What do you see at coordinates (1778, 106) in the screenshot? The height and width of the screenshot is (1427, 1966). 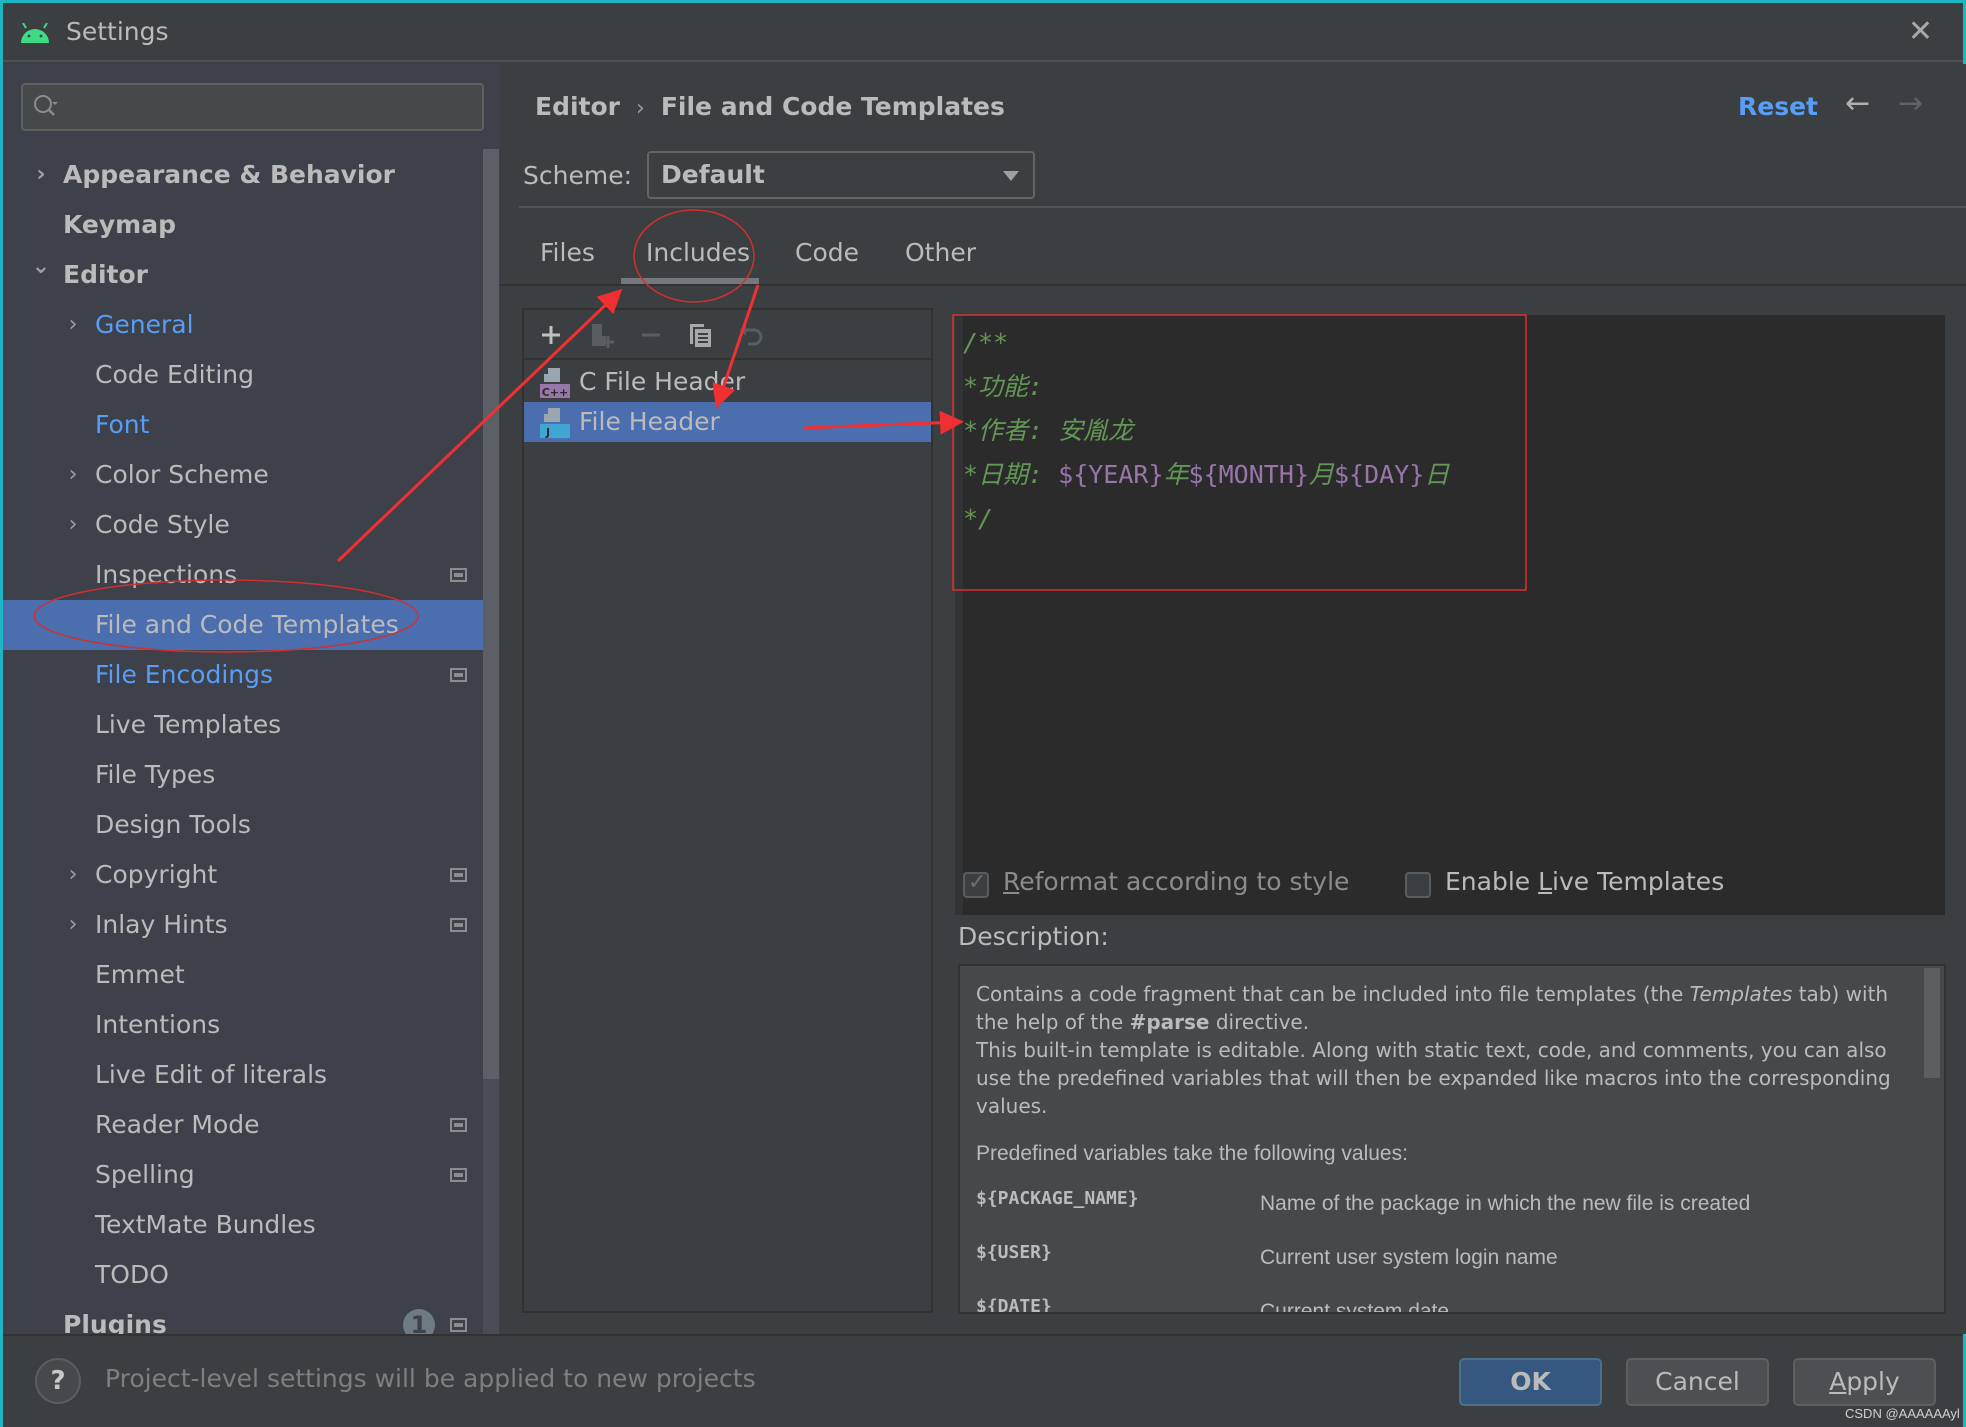 I see `reset-button: Reset` at bounding box center [1778, 106].